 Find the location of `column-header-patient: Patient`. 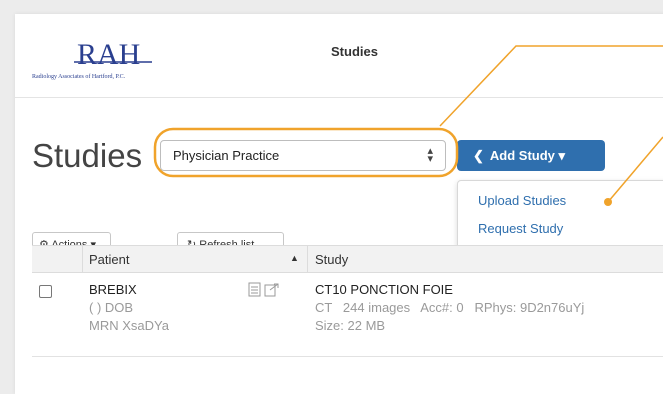

column-header-patient: Patient is located at coordinates (109, 259).